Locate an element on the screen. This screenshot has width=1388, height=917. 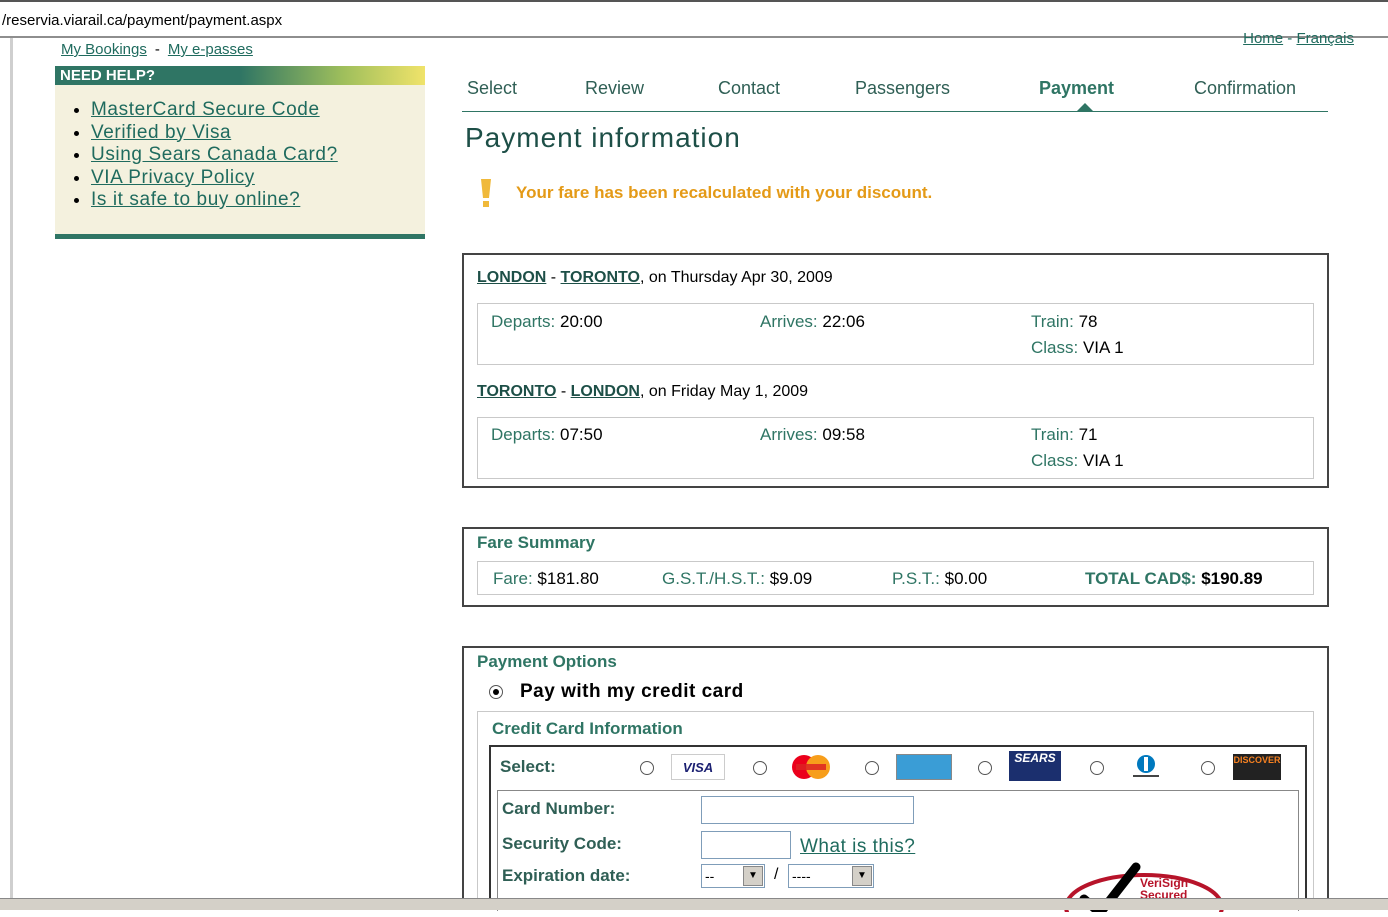
gst-label: G.S.T./H.S.T.: is located at coordinates (713, 578).